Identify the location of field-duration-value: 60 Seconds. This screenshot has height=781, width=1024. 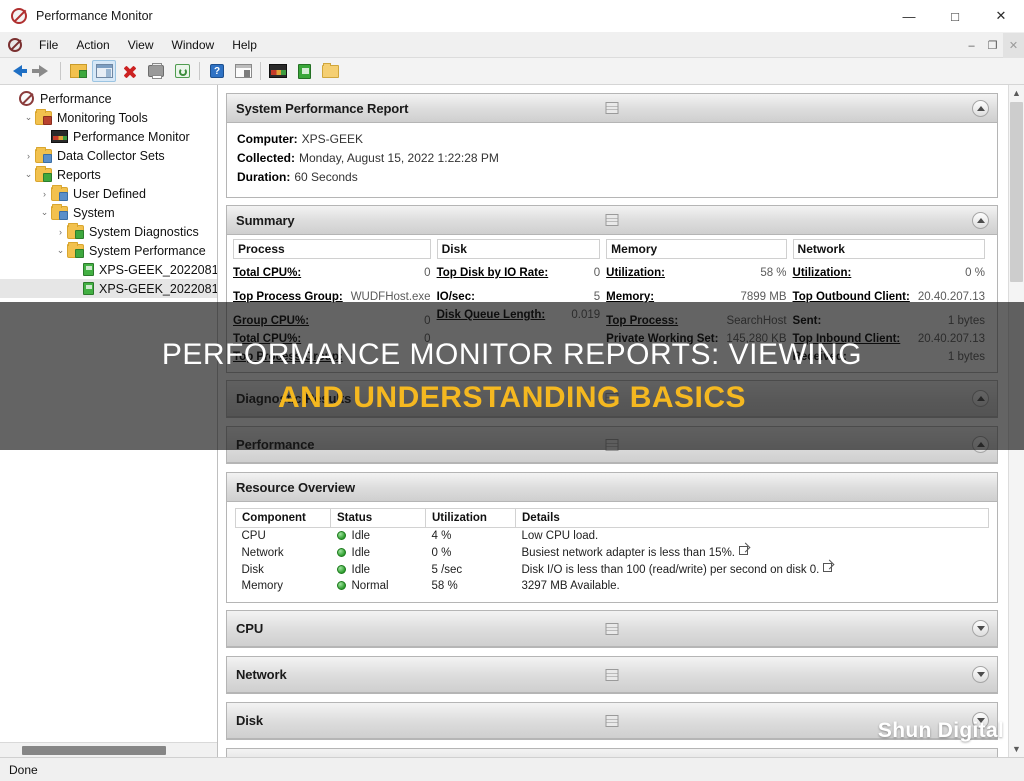
(326, 177).